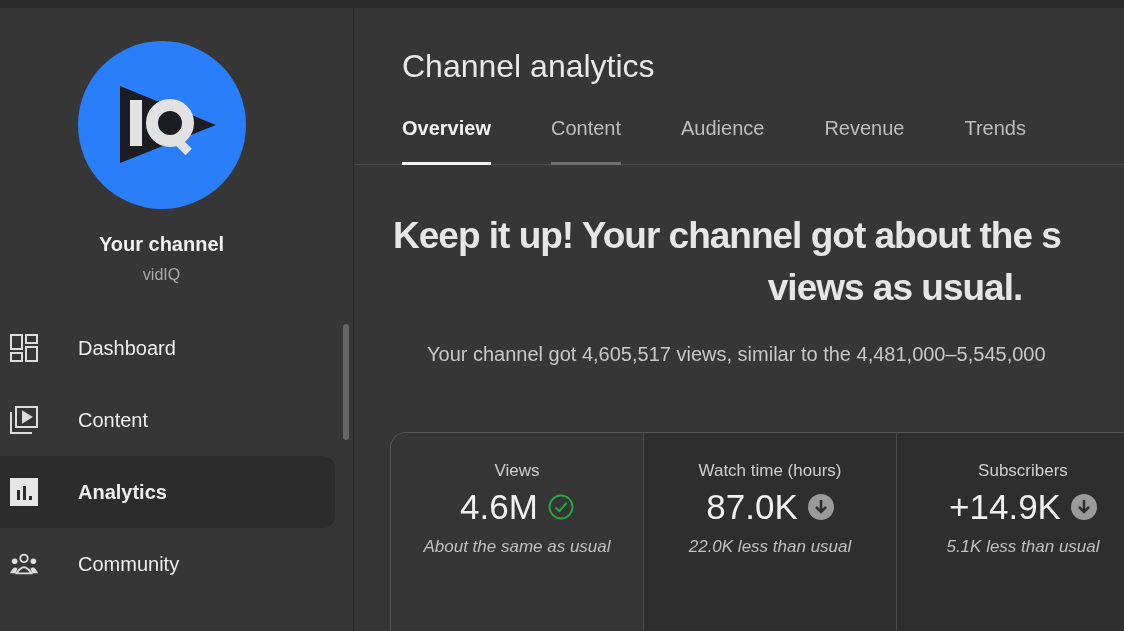 The height and width of the screenshot is (631, 1124). Describe the element at coordinates (770, 471) in the screenshot. I see `metric-label: Watch time (hours)` at that location.